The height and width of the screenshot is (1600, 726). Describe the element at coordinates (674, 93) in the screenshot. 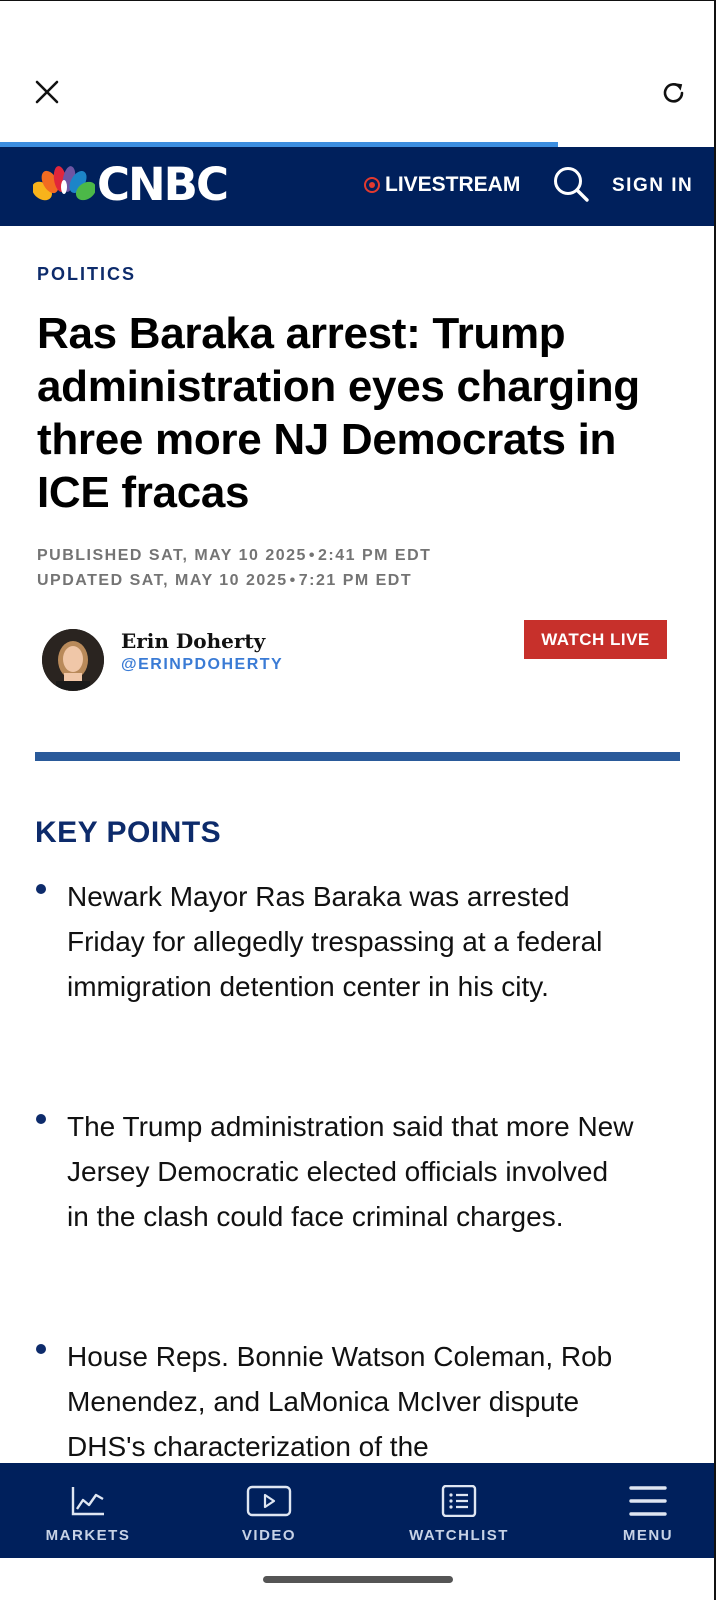

I see `reload-icon` at that location.